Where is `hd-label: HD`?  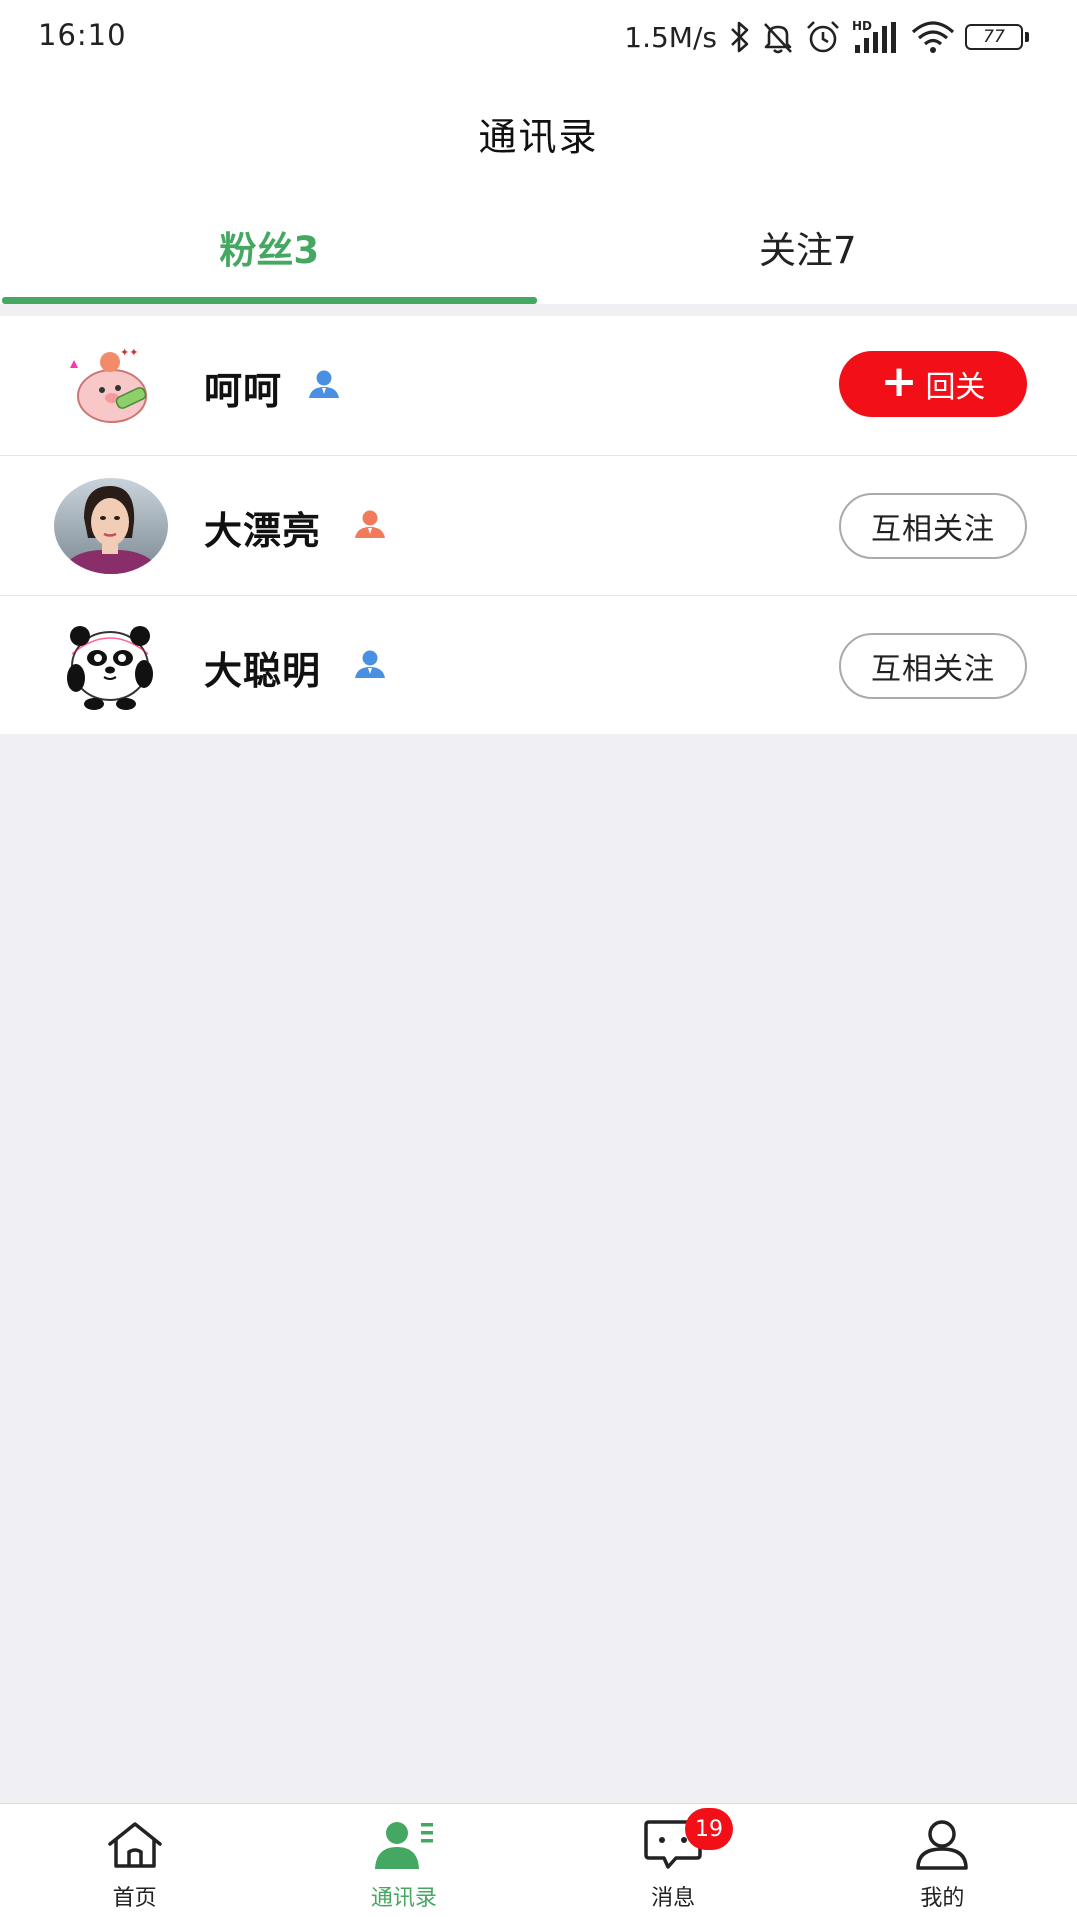 hd-label: HD is located at coordinates (862, 26).